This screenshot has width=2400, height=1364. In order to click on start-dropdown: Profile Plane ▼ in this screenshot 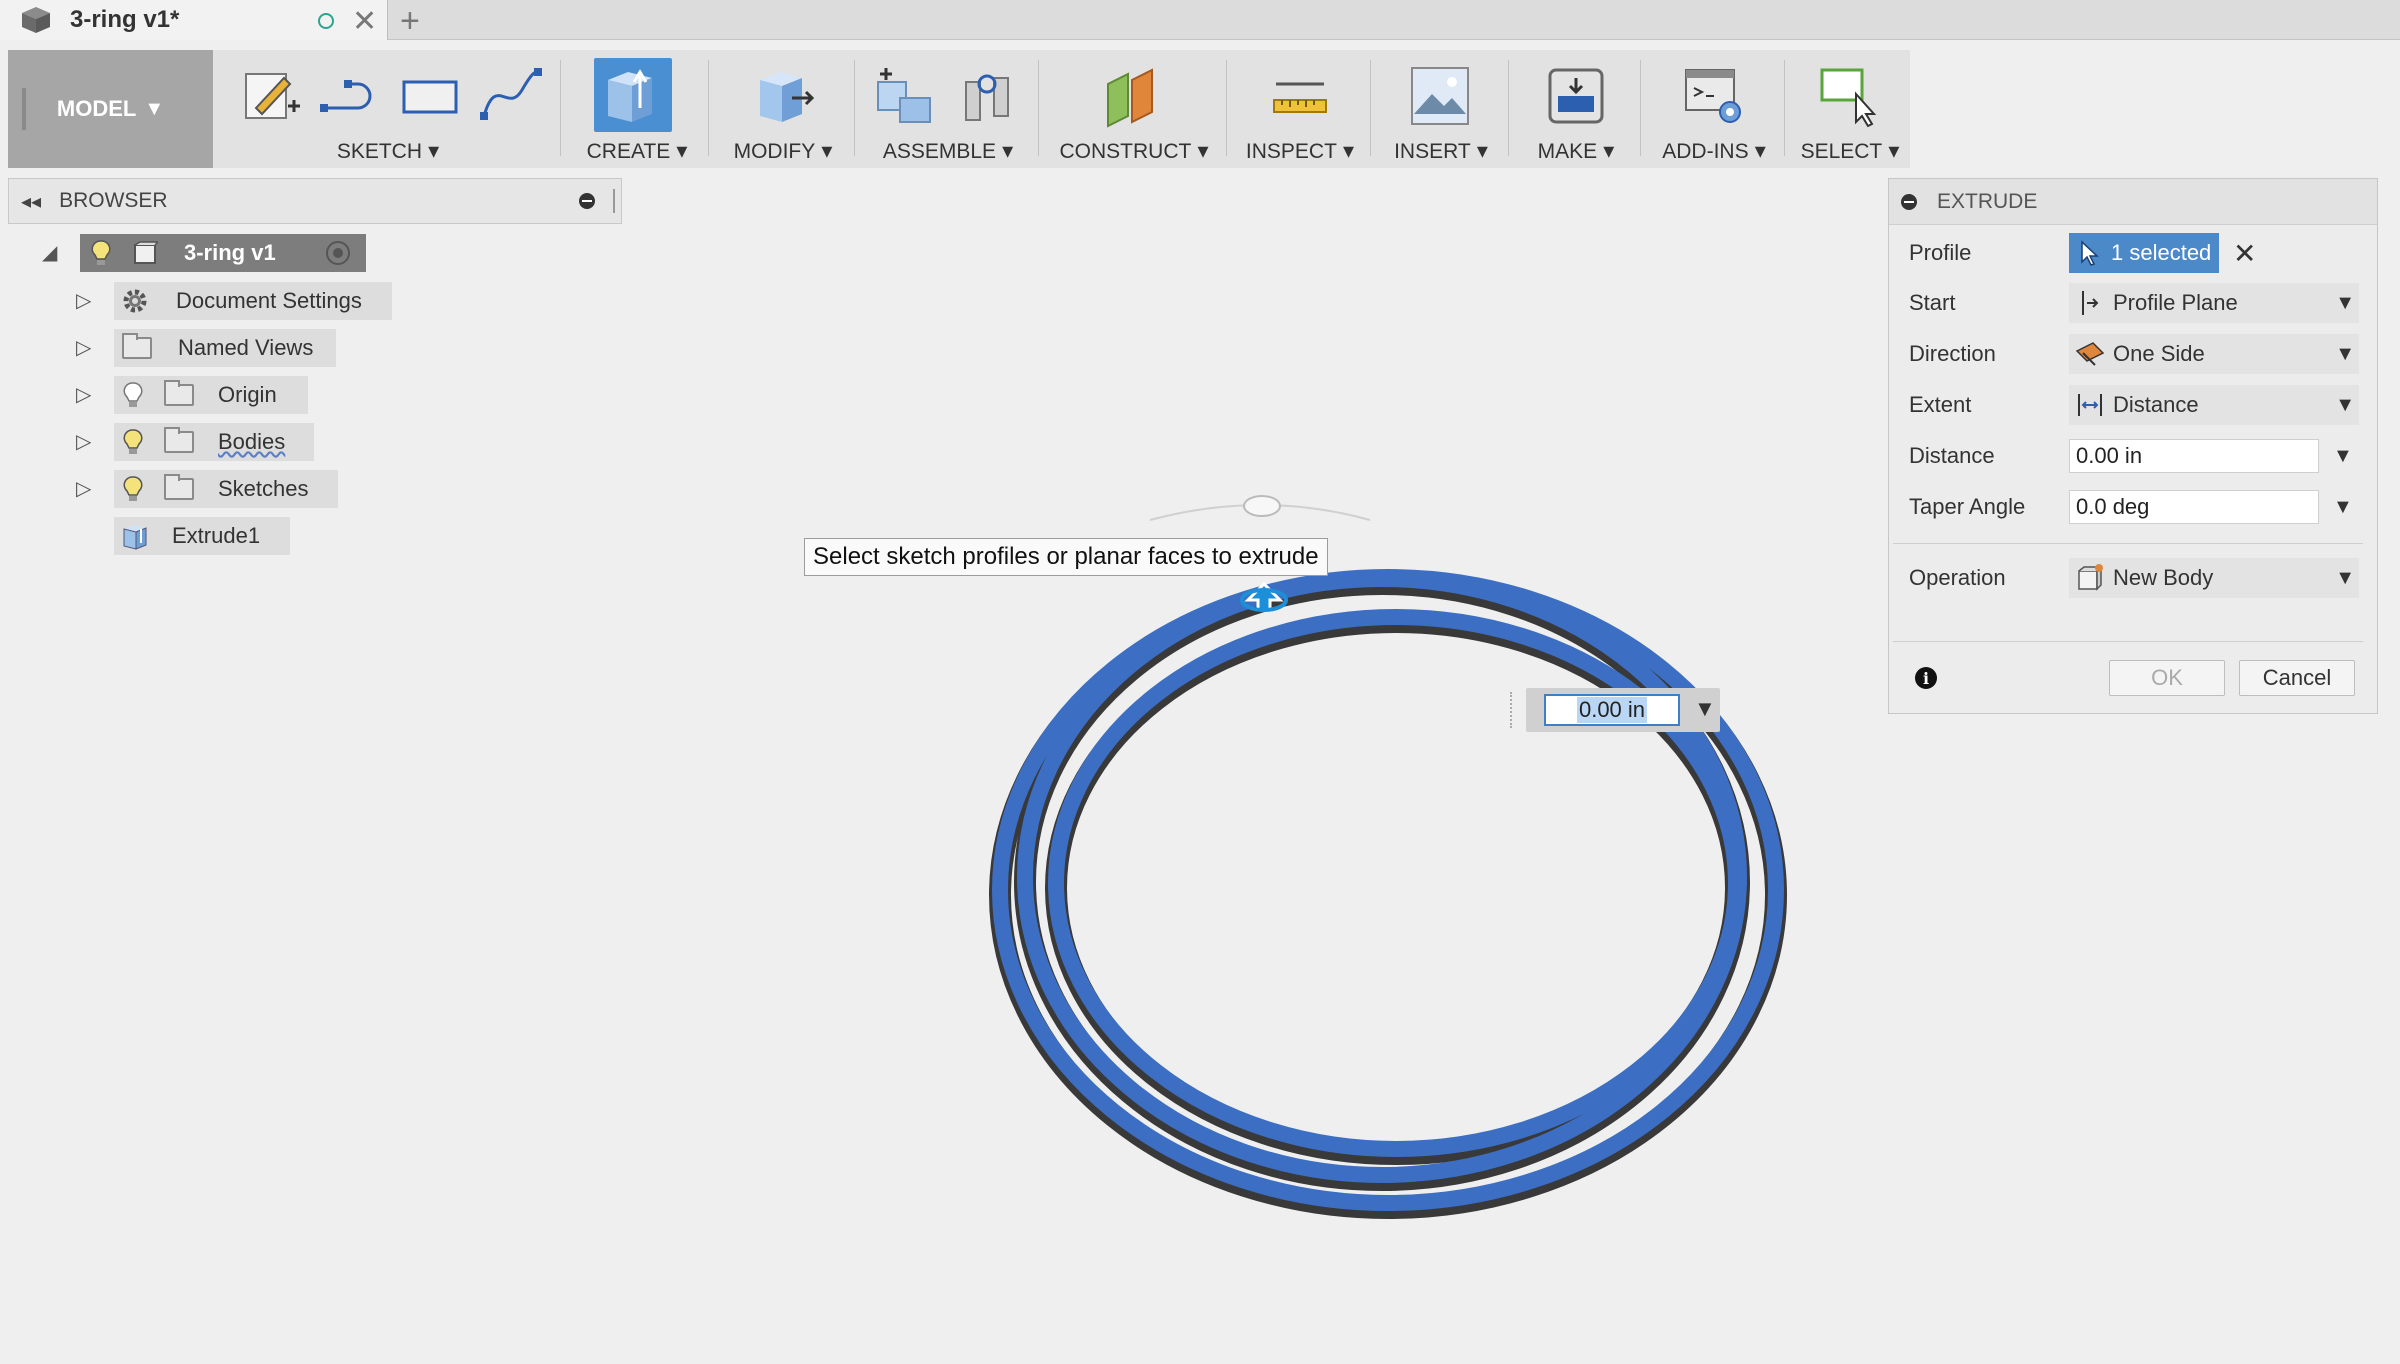, I will do `click(2214, 303)`.